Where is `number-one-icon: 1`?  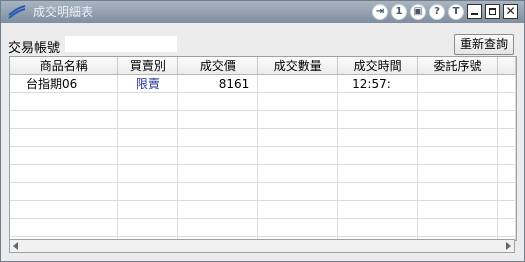
number-one-icon: 1 is located at coordinates (399, 12).